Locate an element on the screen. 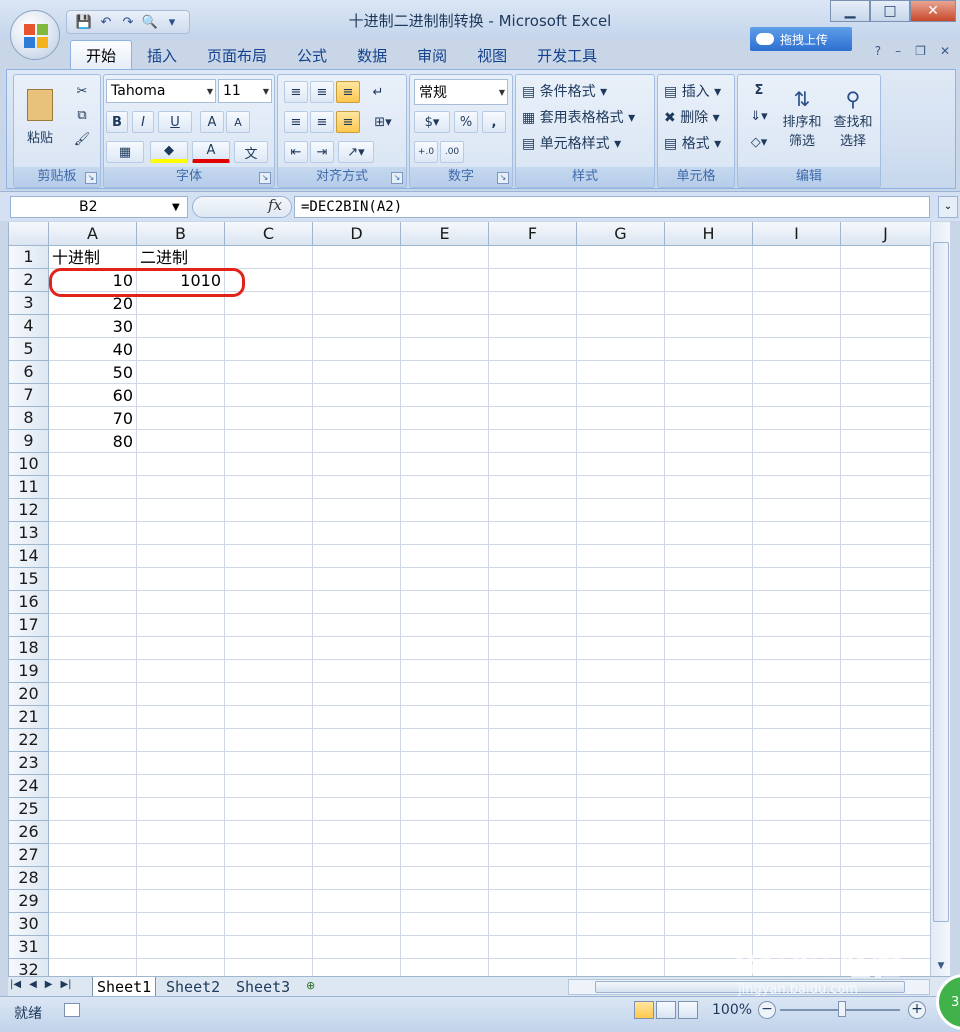  increase-indent-icon: ⇥ is located at coordinates (322, 152).